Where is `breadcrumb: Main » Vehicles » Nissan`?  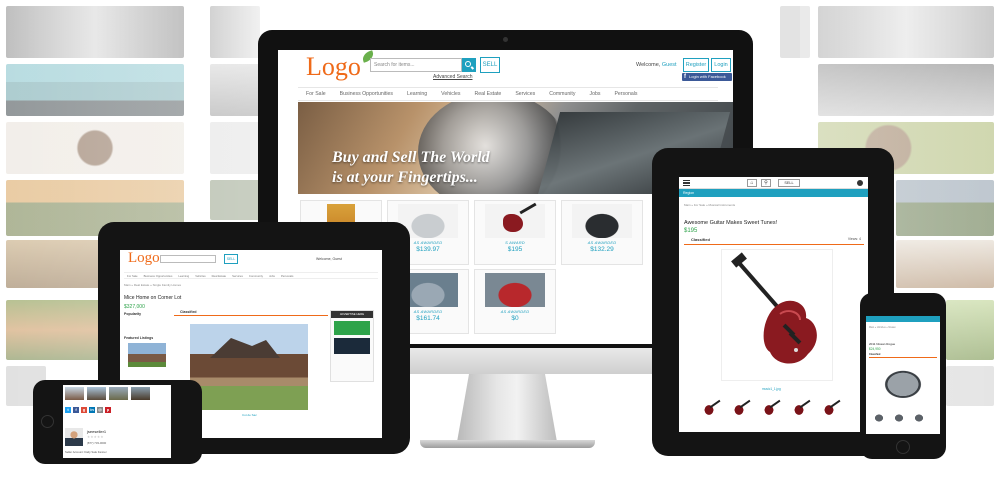
breadcrumb: Main » Vehicles » Nissan is located at coordinates (882, 327).